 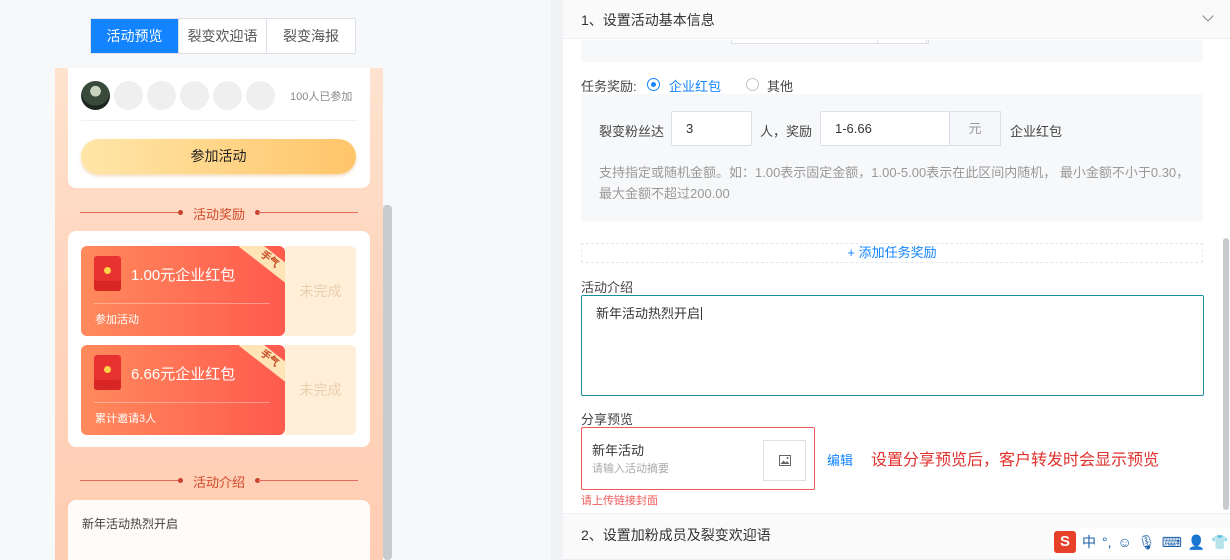 I want to click on text-caret, so click(x=702, y=313).